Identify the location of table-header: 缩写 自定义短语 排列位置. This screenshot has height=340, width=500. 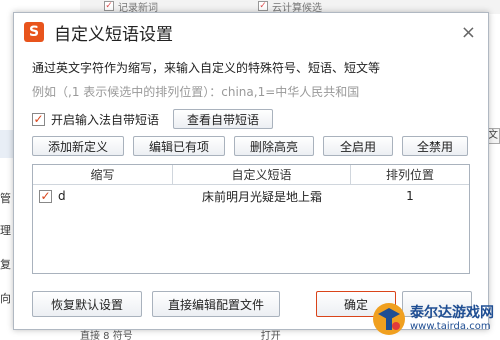
(251, 175).